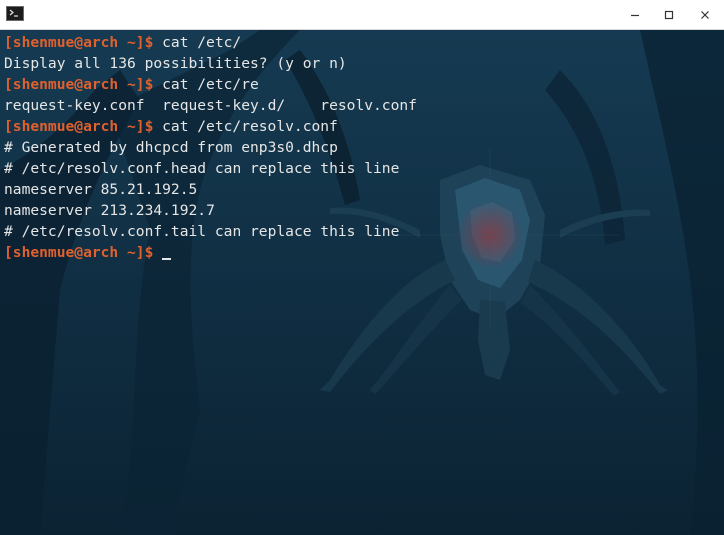 Image resolution: width=724 pixels, height=535 pixels. What do you see at coordinates (210, 252) in the screenshot?
I see `terminal-line: [shenmue@arch ~]$` at bounding box center [210, 252].